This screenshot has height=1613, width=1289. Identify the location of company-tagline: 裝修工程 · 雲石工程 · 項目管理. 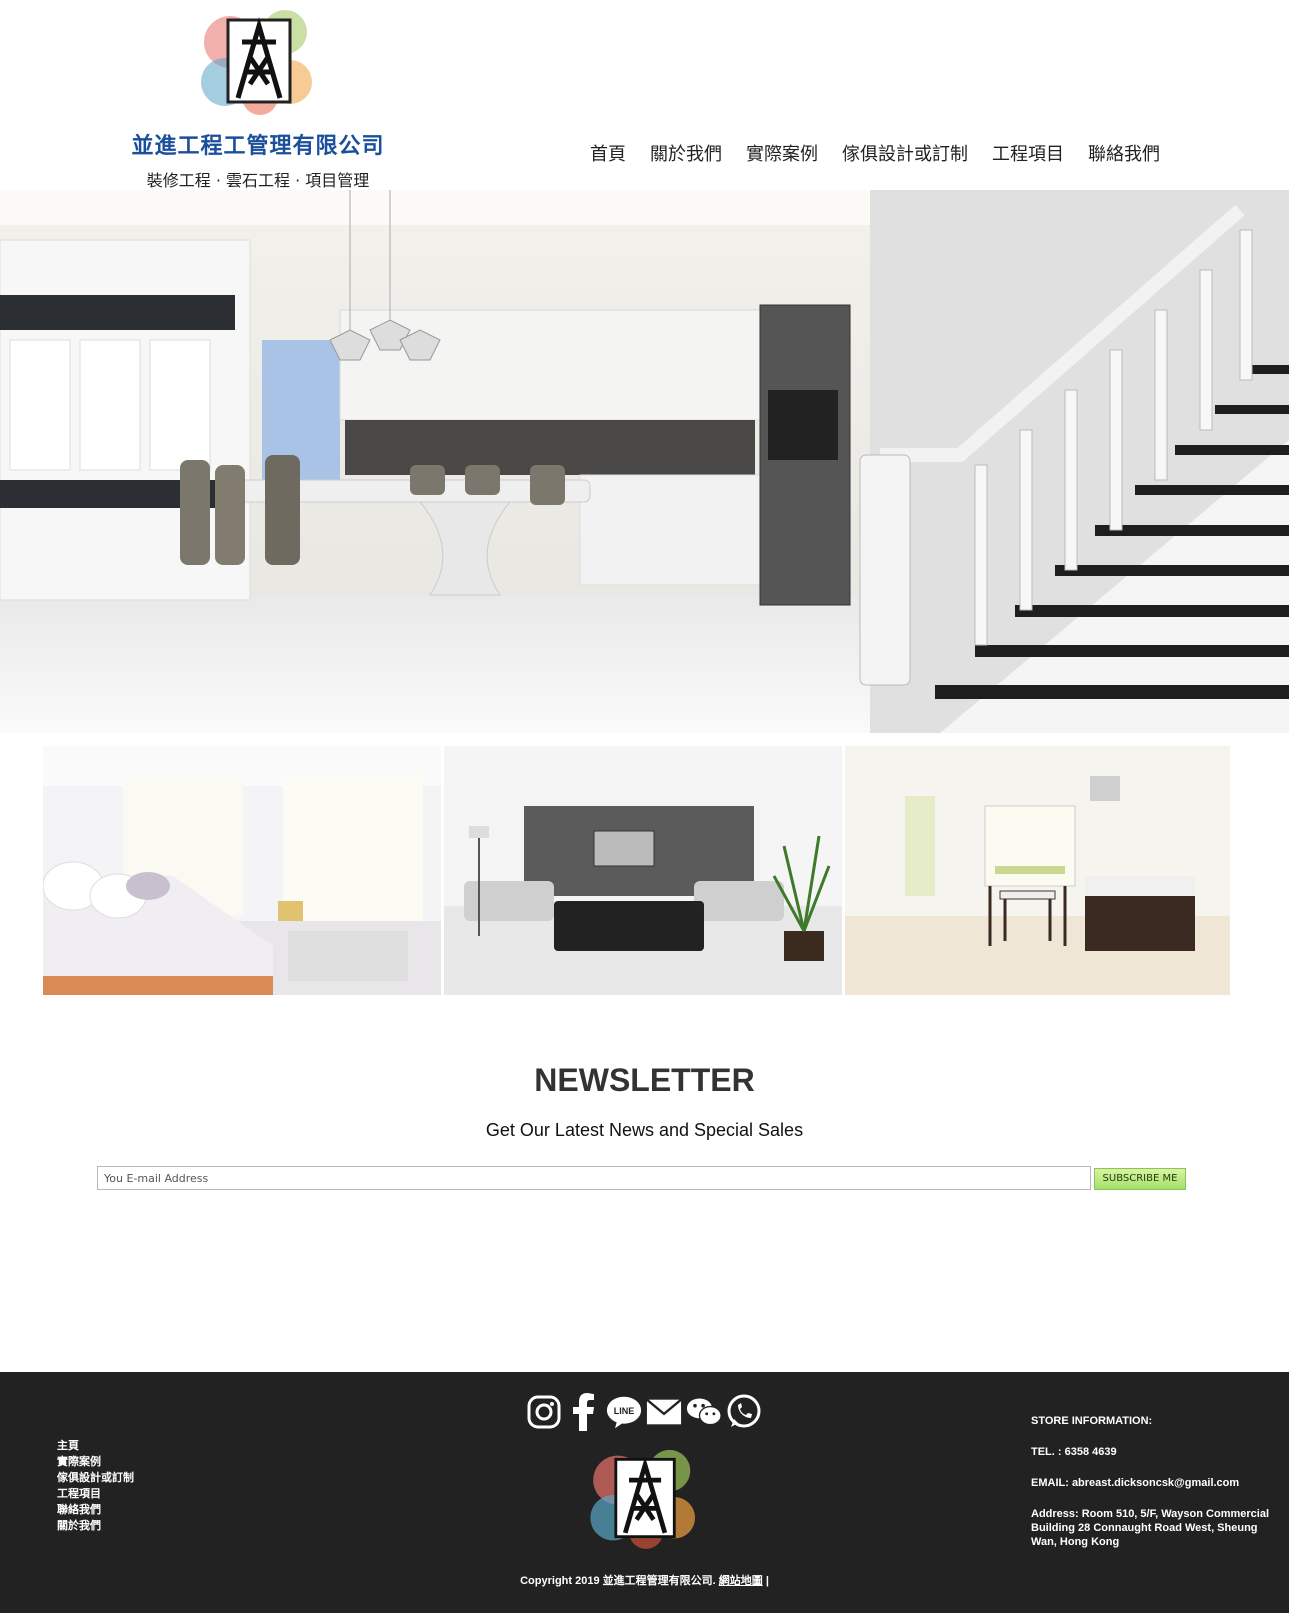
(258, 180).